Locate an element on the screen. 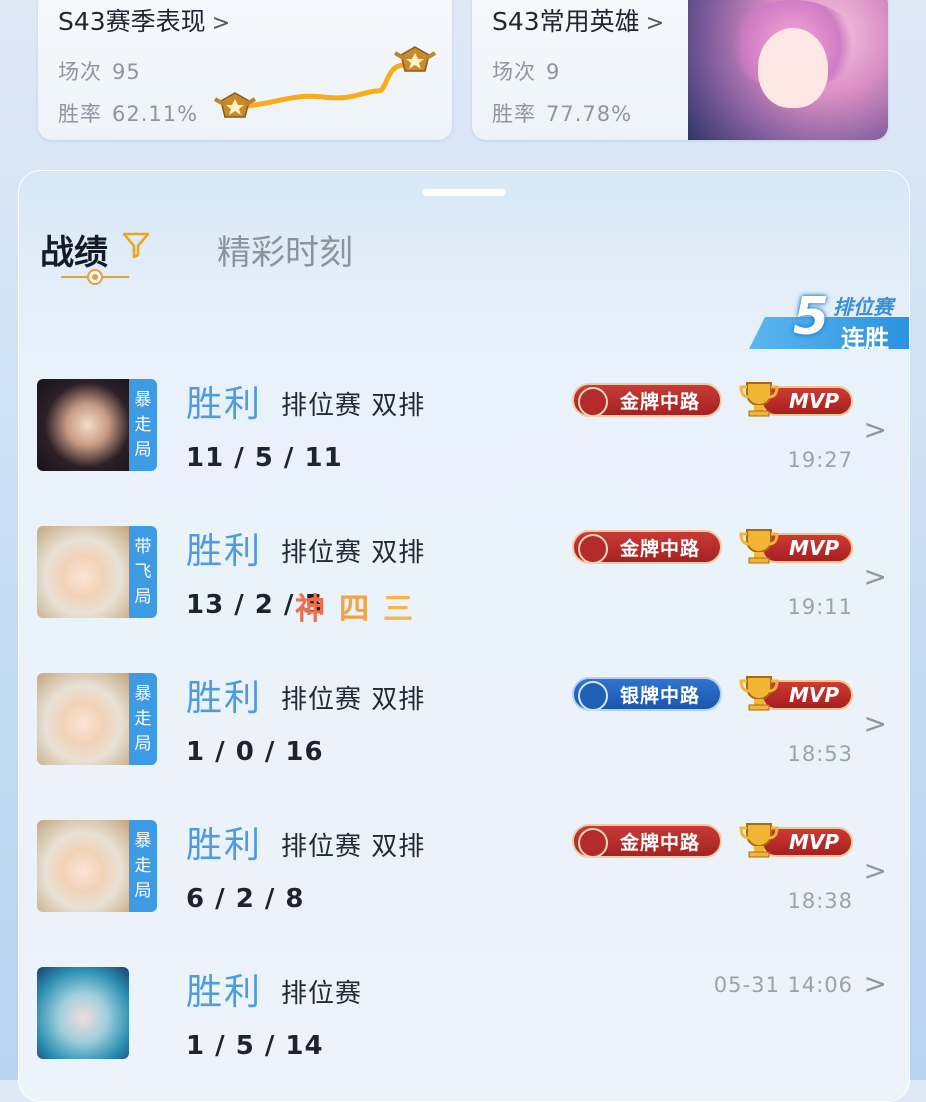 The width and height of the screenshot is (926, 1102). lane-badge: 银牌中路 is located at coordinates (647, 694).